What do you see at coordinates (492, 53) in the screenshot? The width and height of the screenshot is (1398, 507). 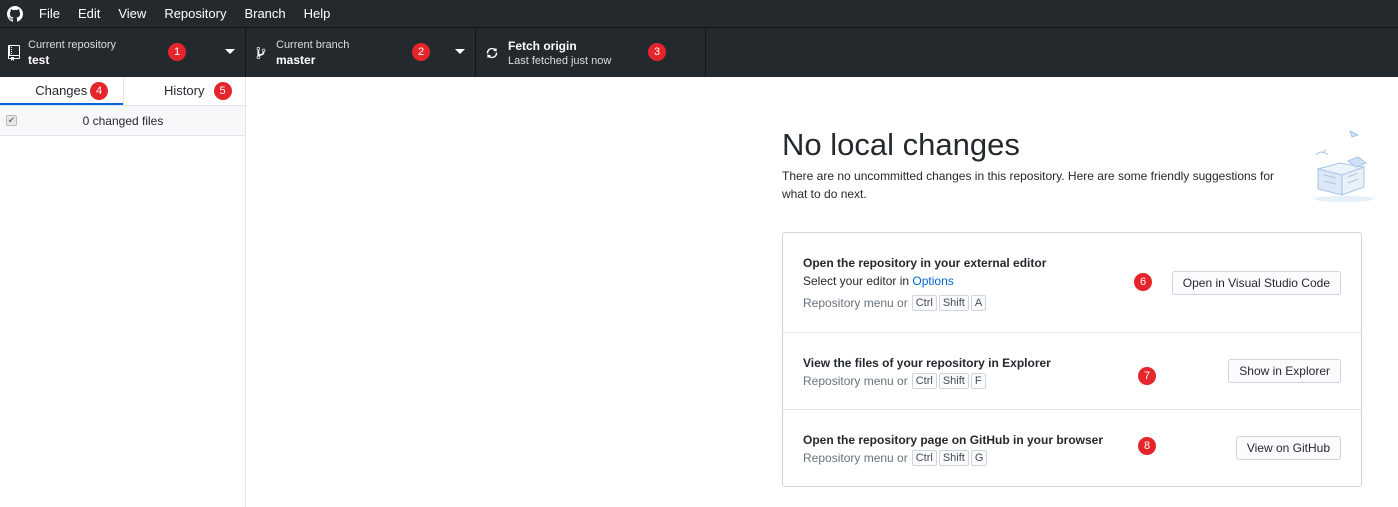 I see `sync-icon` at bounding box center [492, 53].